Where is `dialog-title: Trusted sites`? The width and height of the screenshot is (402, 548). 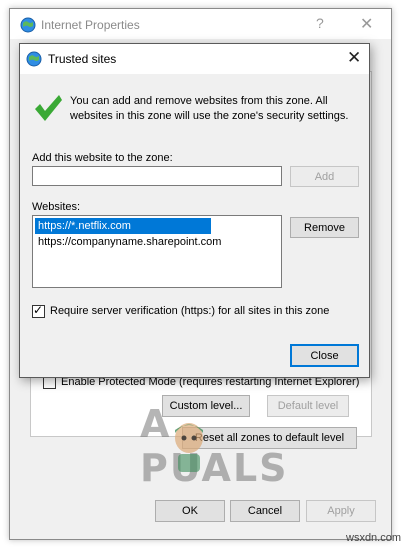
dialog-title: Trusted sites is located at coordinates (82, 59).